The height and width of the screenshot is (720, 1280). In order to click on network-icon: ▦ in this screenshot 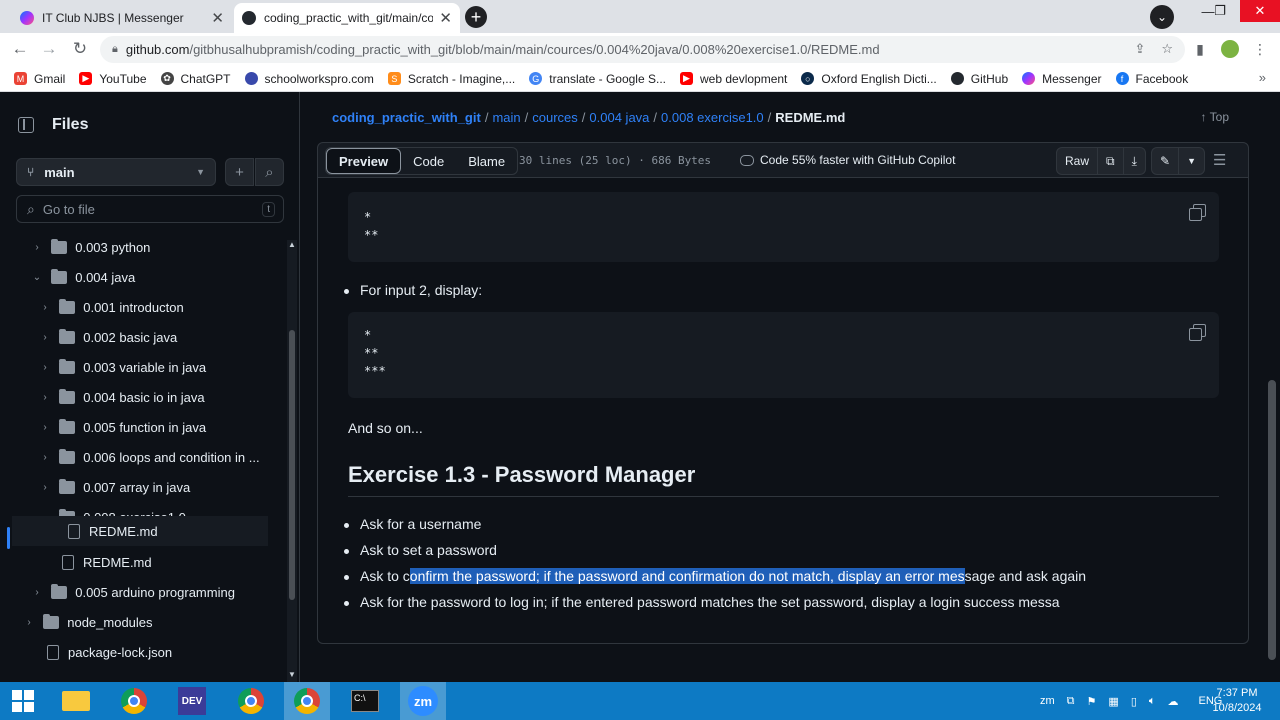, I will do `click(1113, 701)`.